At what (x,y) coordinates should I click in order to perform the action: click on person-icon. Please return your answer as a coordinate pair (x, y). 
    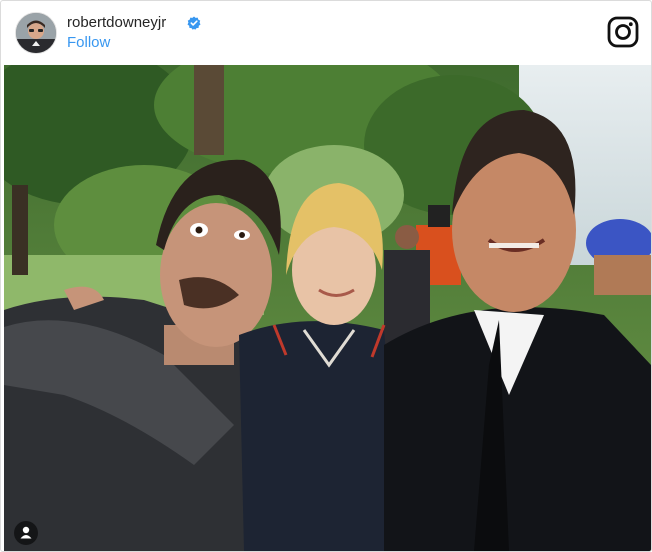
    Looking at the image, I should click on (26, 532).